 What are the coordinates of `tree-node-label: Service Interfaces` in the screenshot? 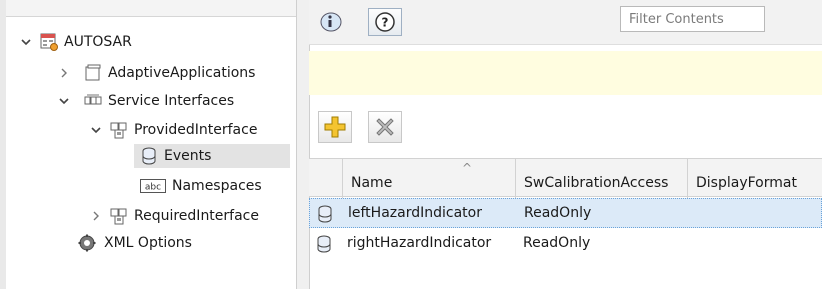 It's located at (171, 101).